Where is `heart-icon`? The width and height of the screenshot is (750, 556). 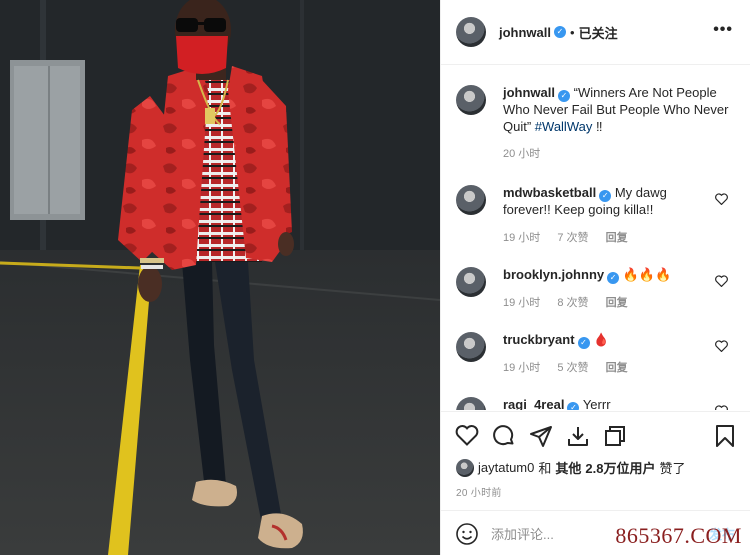
heart-icon is located at coordinates (467, 435).